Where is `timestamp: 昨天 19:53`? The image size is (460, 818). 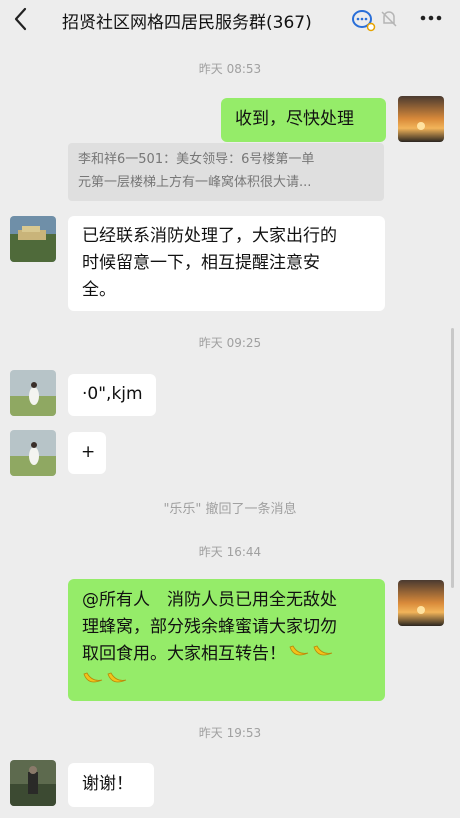 timestamp: 昨天 19:53 is located at coordinates (230, 733).